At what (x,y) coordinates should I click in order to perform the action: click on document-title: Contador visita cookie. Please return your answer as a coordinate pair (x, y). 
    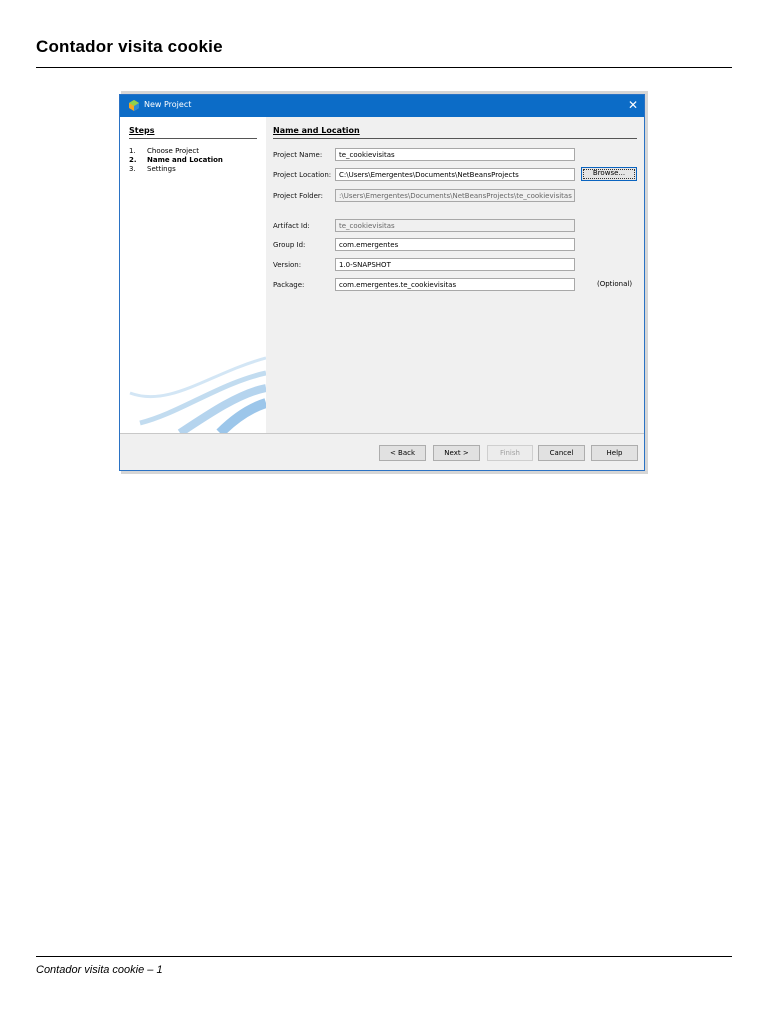
    Looking at the image, I should click on (129, 46).